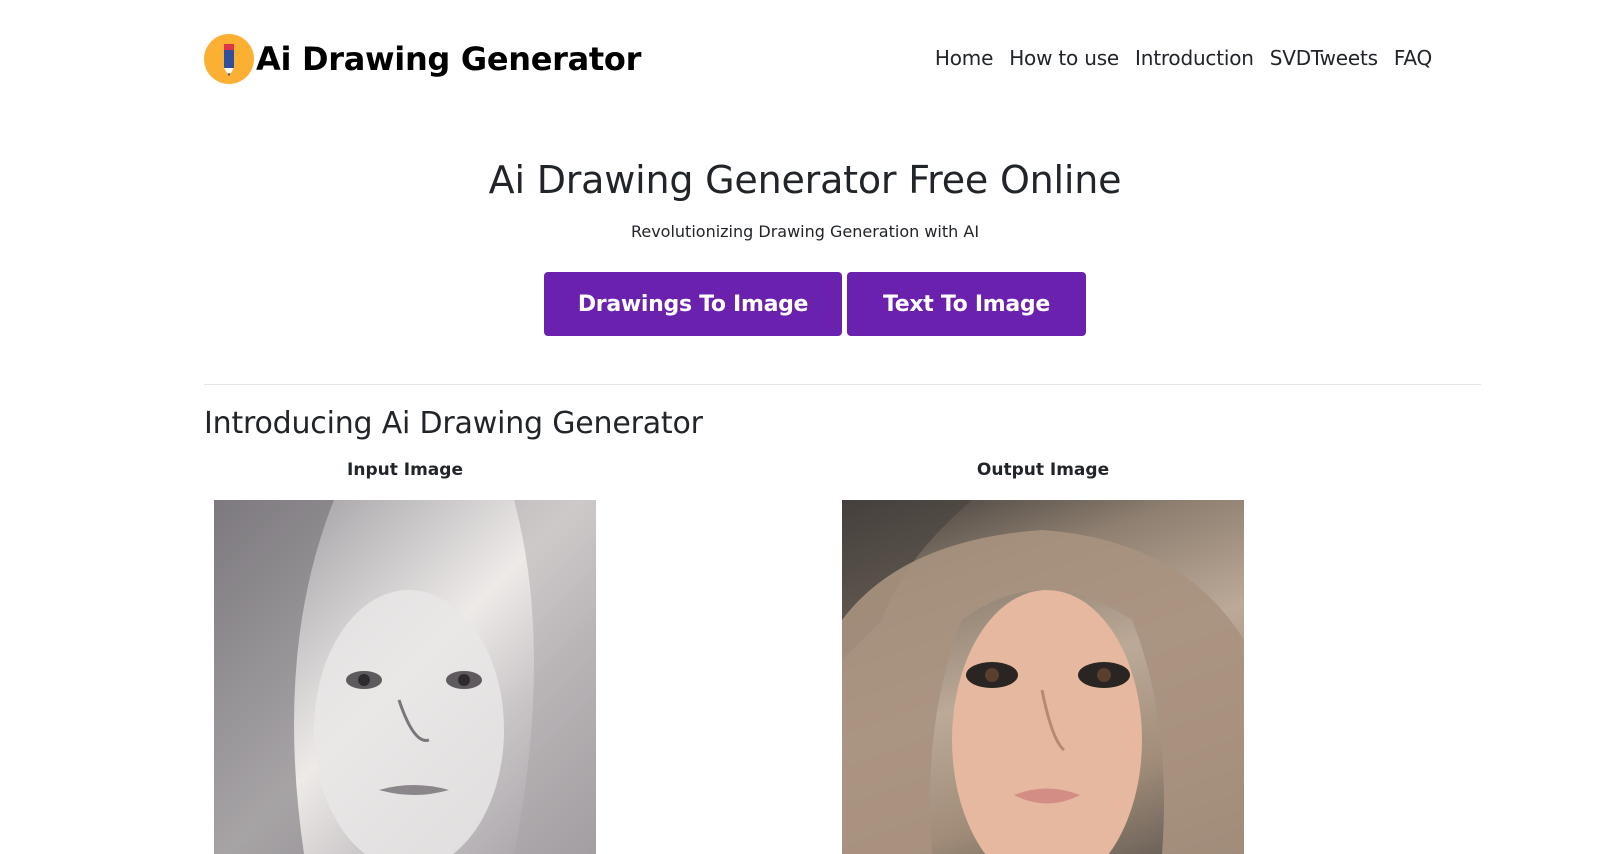  What do you see at coordinates (966, 304) in the screenshot?
I see `text-to-image-button: Text To Image` at bounding box center [966, 304].